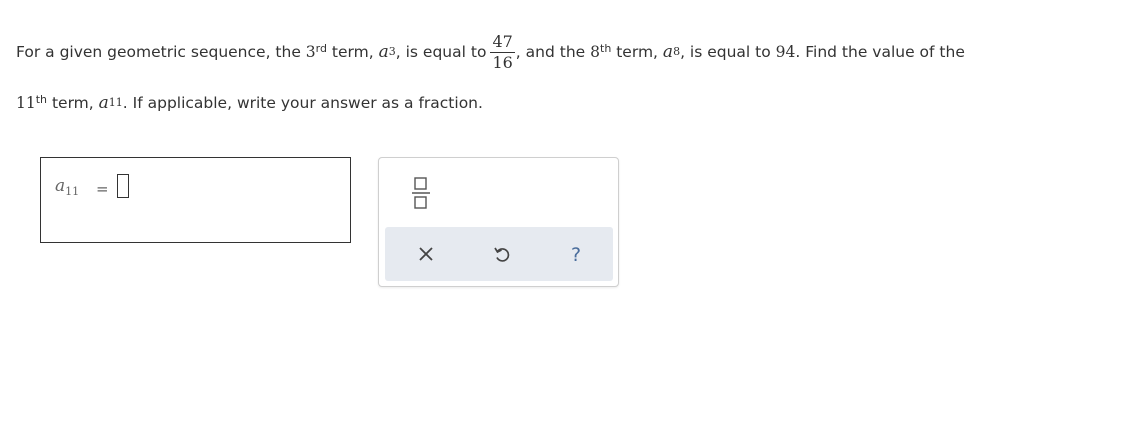 The width and height of the screenshot is (1127, 422). Describe the element at coordinates (398, 52) in the screenshot. I see `comma: ,` at that location.